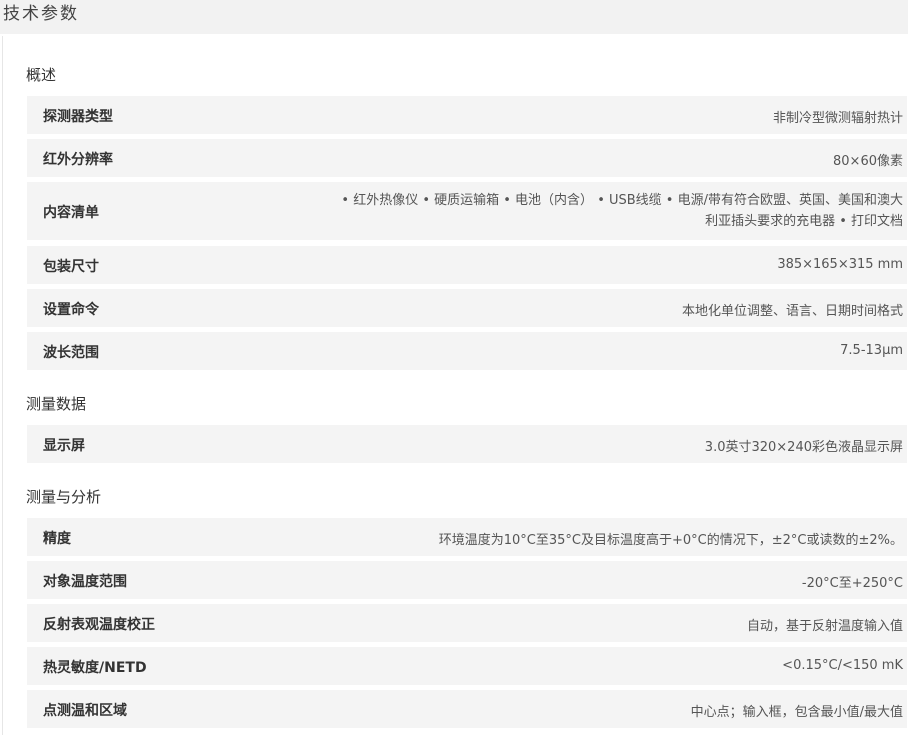 The width and height of the screenshot is (908, 735). What do you see at coordinates (467, 265) in the screenshot?
I see `spec-row-package-size: 包装尺寸 385×165×315 mm` at bounding box center [467, 265].